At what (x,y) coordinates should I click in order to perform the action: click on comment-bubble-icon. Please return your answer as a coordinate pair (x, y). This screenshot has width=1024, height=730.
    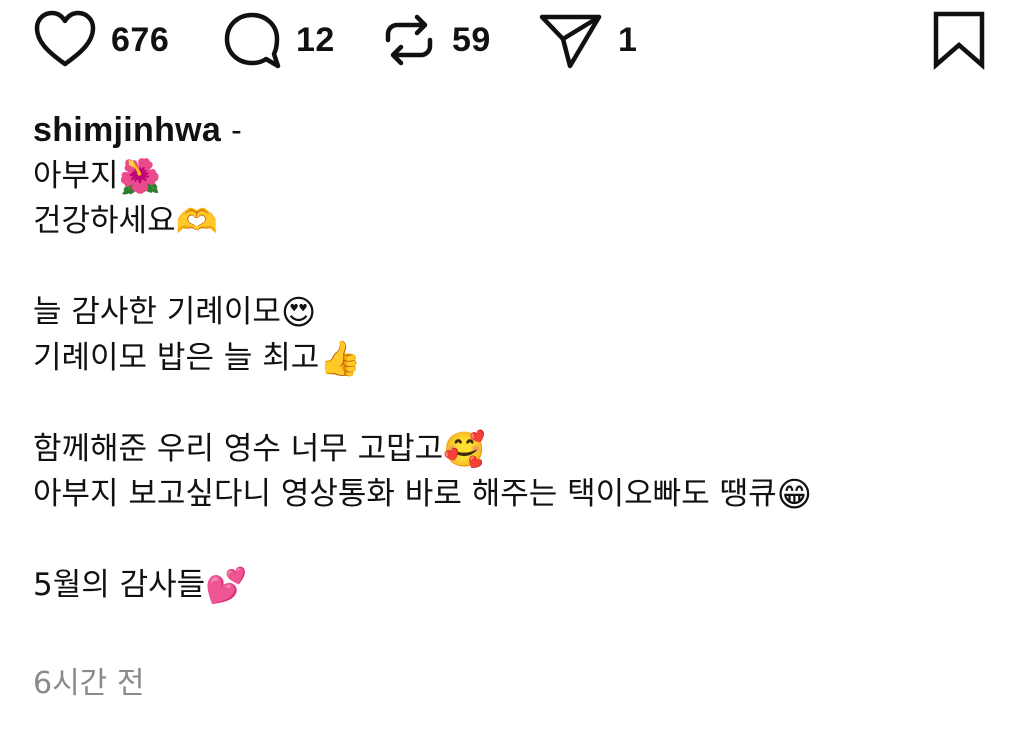
    Looking at the image, I should click on (252, 40).